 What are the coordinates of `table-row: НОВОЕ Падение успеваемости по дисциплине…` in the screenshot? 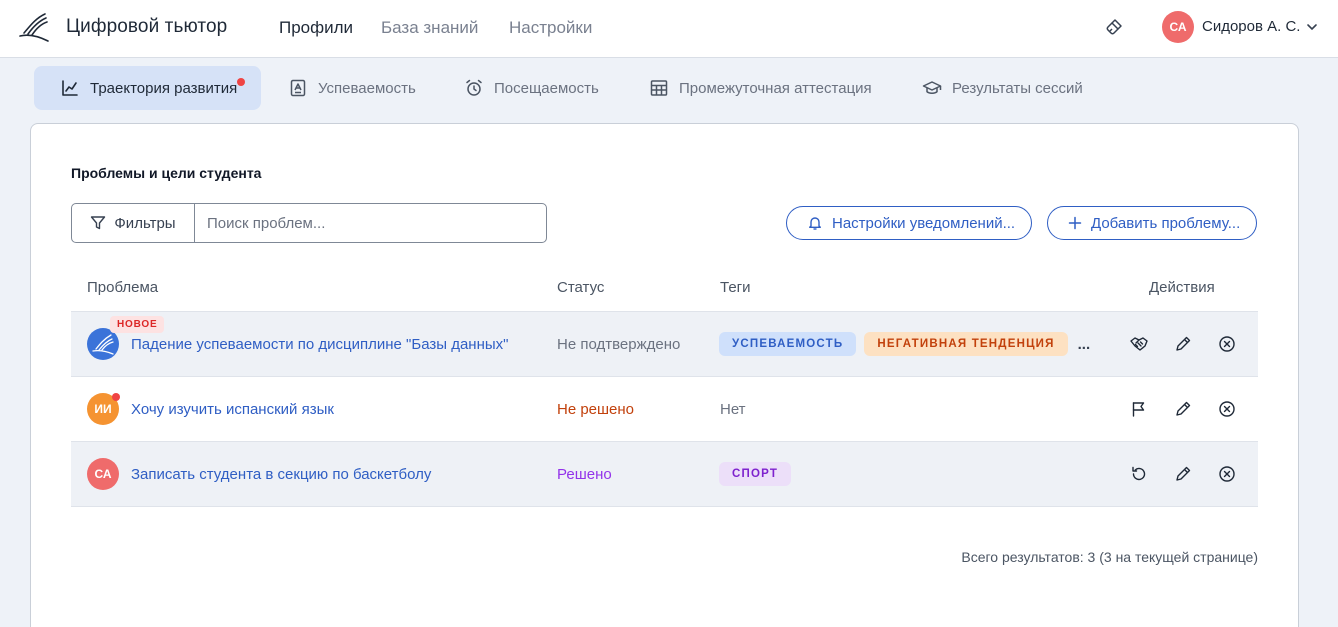 It's located at (664, 343).